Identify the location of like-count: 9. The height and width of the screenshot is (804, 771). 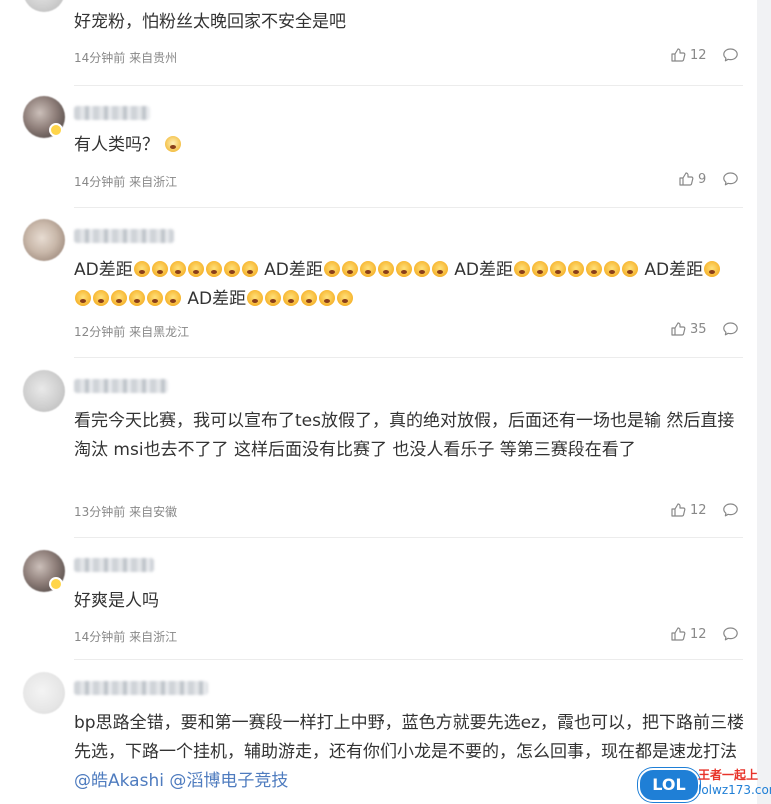
(702, 179).